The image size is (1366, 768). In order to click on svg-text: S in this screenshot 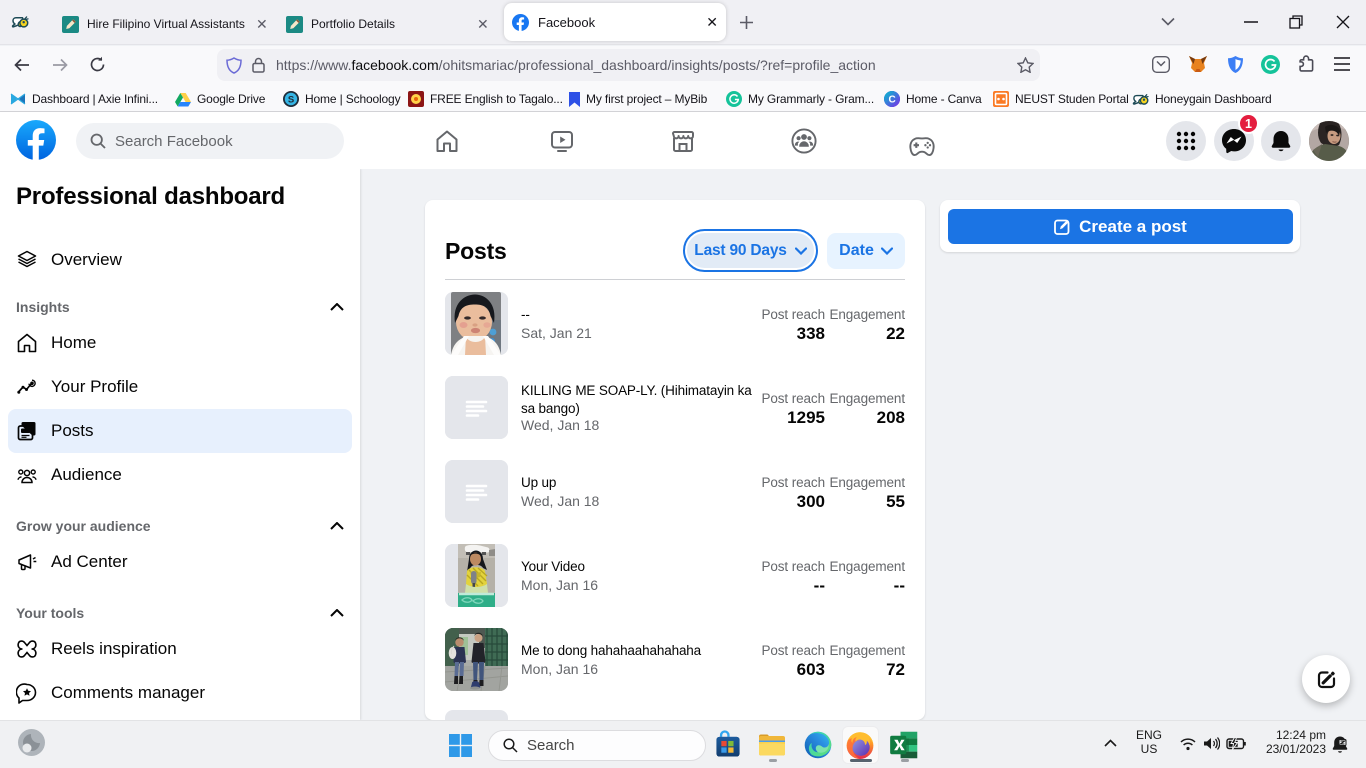, I will do `click(291, 99)`.